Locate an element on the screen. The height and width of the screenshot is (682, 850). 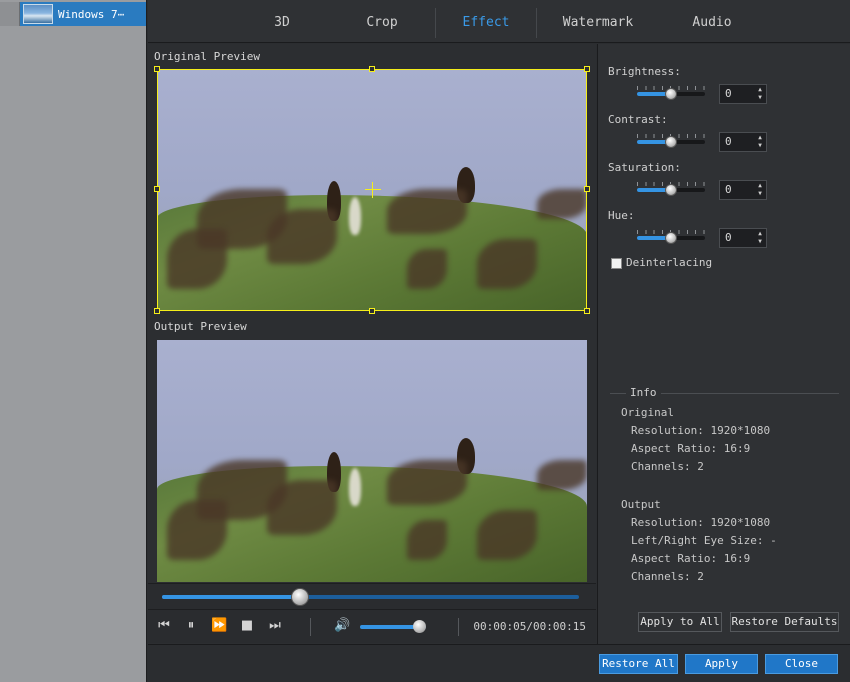
tab-audio: Audio is located at coordinates (712, 21).